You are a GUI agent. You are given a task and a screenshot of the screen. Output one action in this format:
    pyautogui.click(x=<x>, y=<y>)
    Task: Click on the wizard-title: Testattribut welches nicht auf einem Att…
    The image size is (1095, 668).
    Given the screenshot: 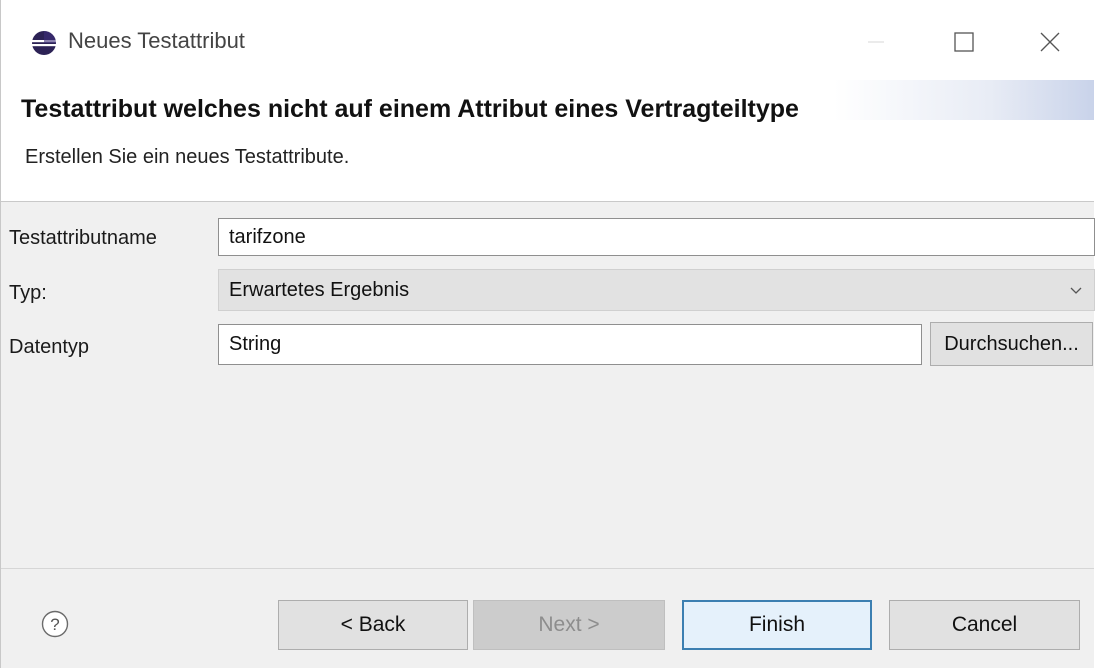 What is the action you would take?
    pyautogui.click(x=410, y=109)
    